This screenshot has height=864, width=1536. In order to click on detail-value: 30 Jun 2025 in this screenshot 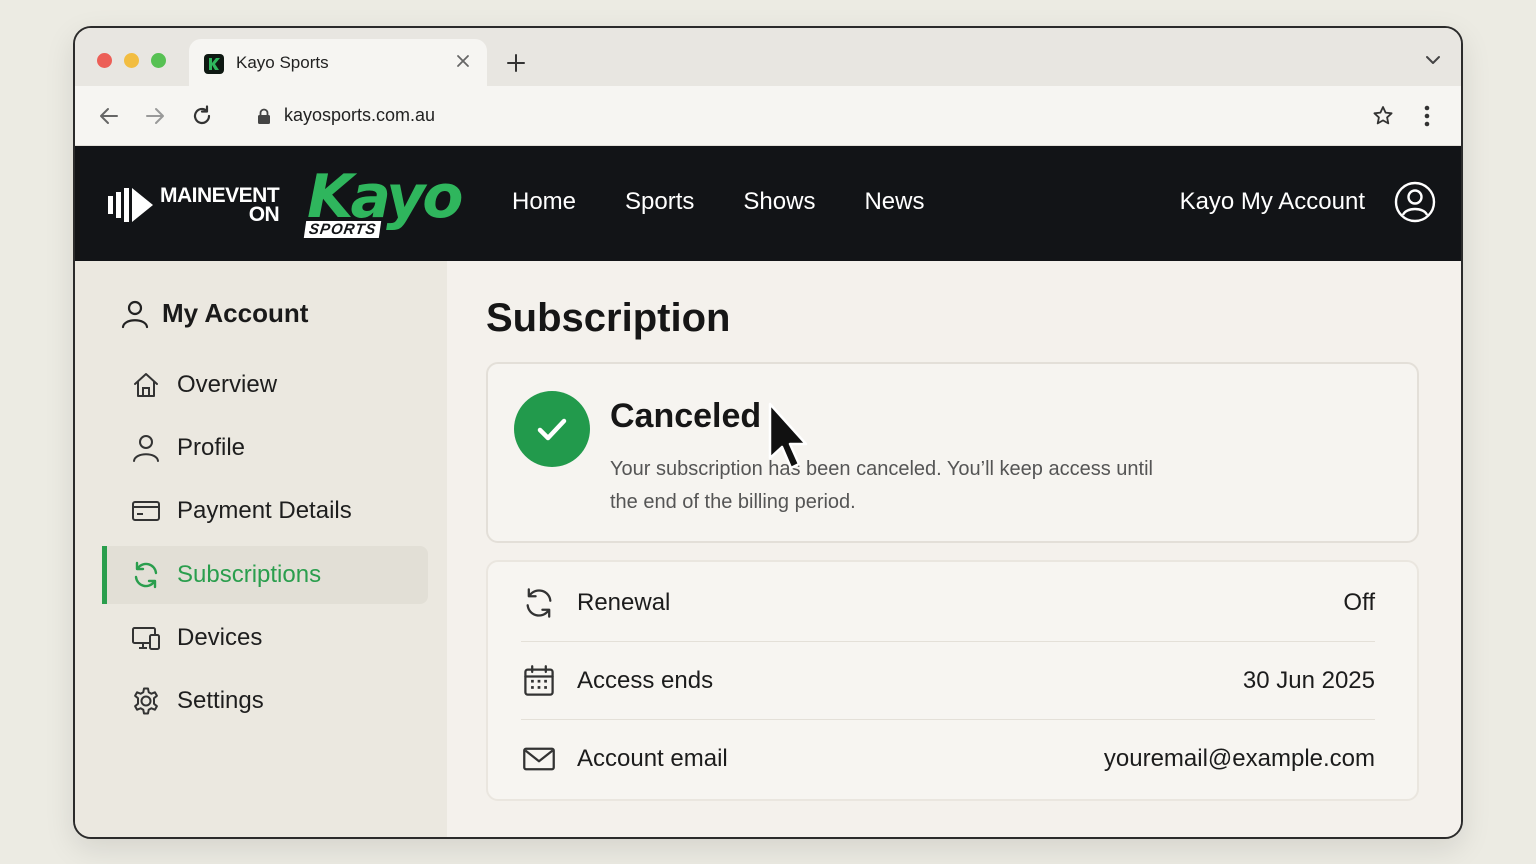, I will do `click(1308, 680)`.